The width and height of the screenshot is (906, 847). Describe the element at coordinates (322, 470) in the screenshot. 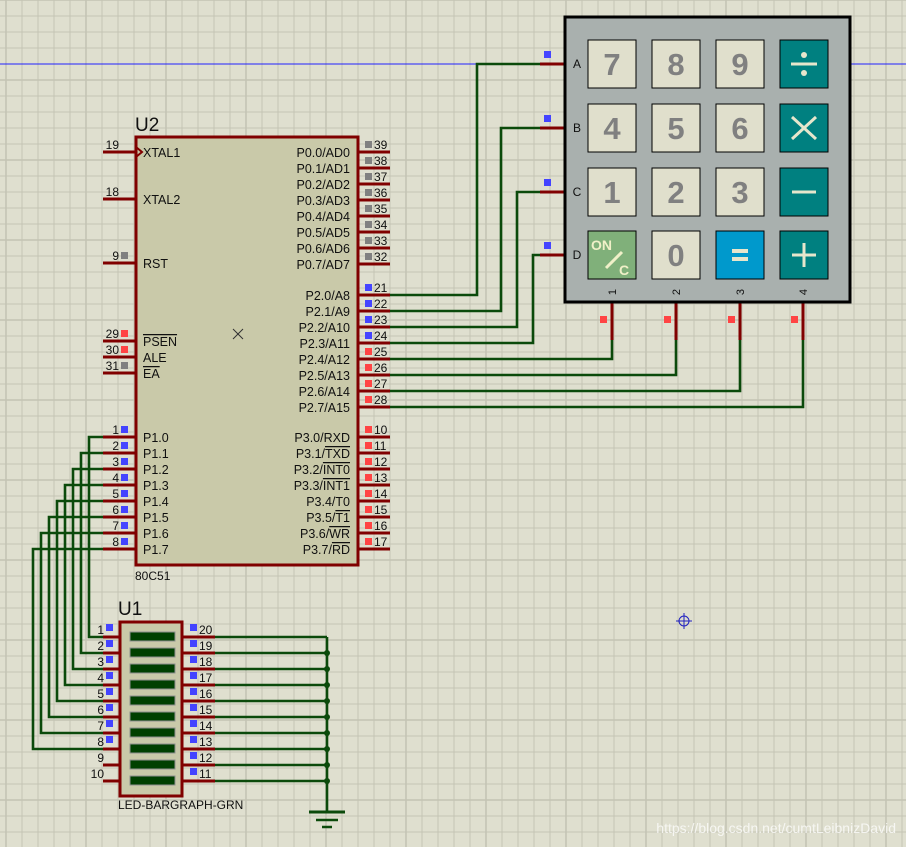

I see `pin-label: P3.2/INT0` at that location.